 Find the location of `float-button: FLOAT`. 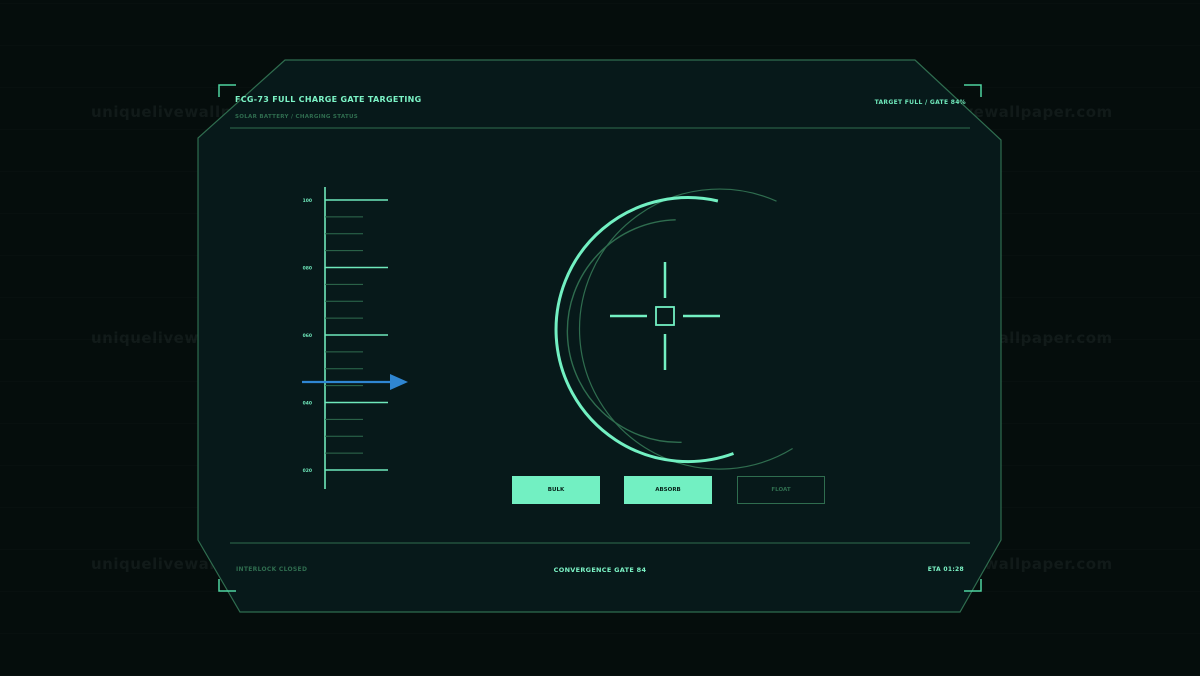

float-button: FLOAT is located at coordinates (781, 490).